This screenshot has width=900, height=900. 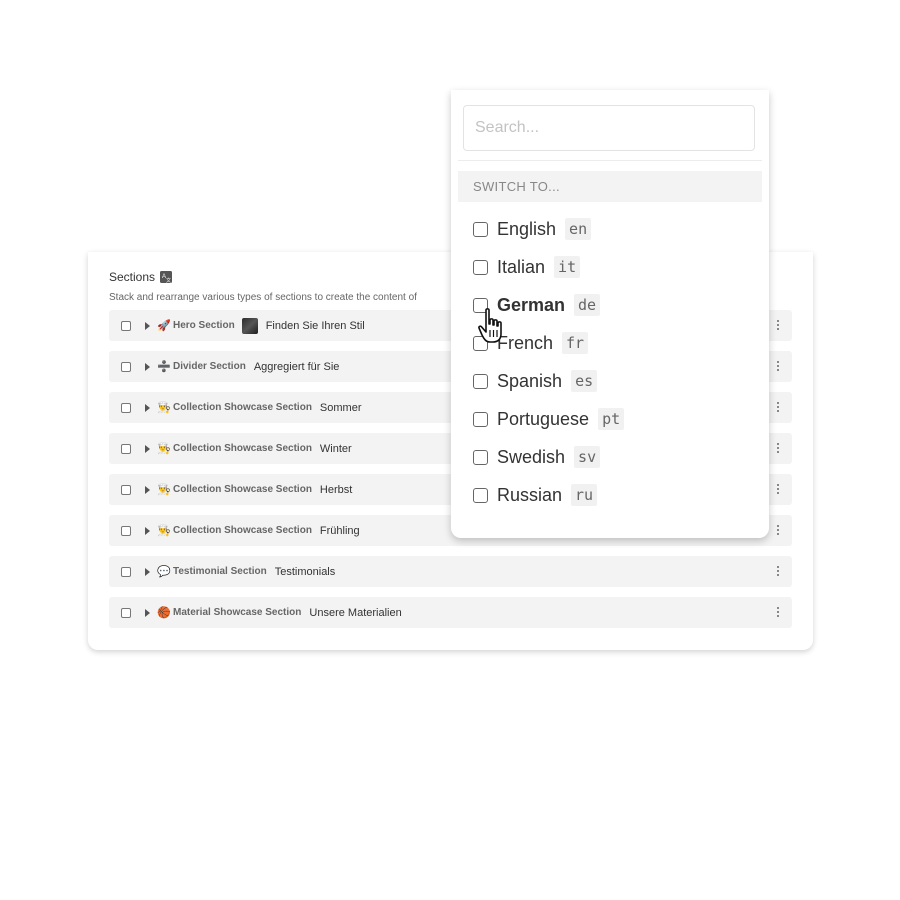 What do you see at coordinates (584, 495) in the screenshot?
I see `language-code: ru` at bounding box center [584, 495].